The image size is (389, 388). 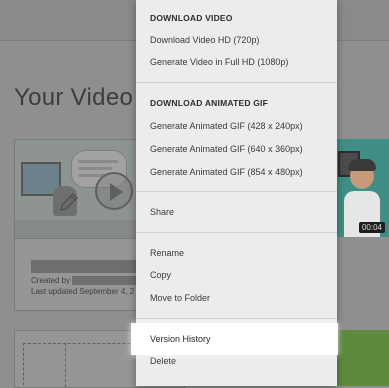 What do you see at coordinates (180, 339) in the screenshot?
I see `menu-item-version-history-label: Version History` at bounding box center [180, 339].